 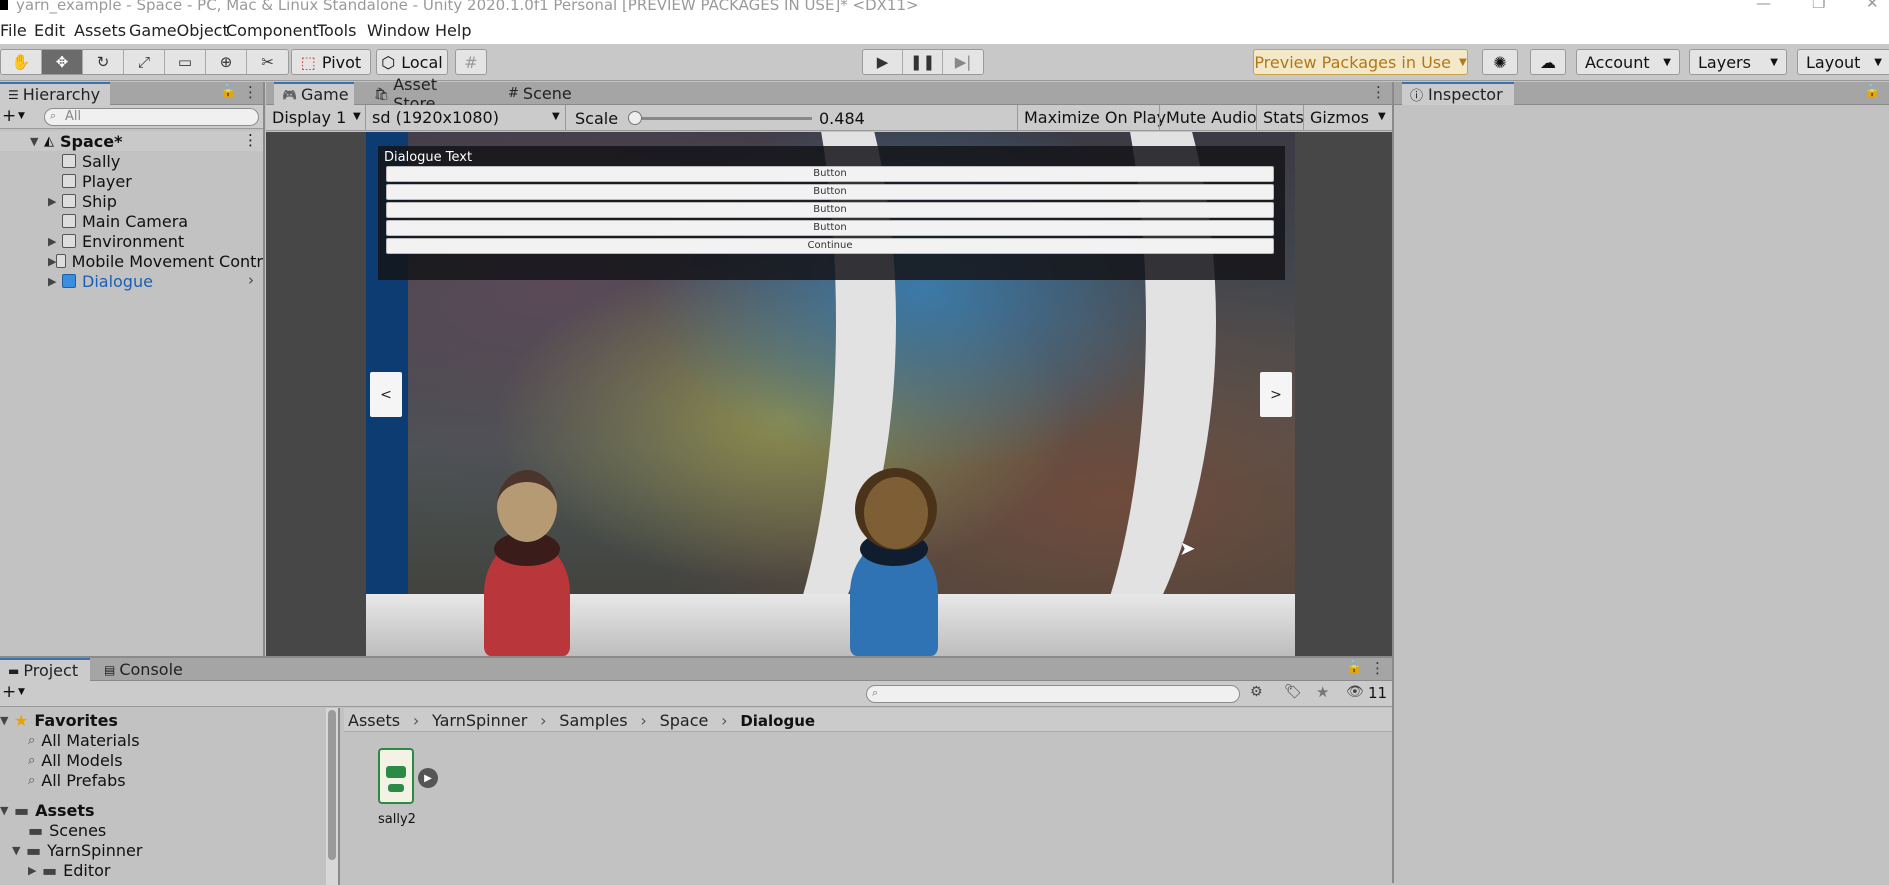 What do you see at coordinates (398, 30) in the screenshot?
I see `menu-window: Window` at bounding box center [398, 30].